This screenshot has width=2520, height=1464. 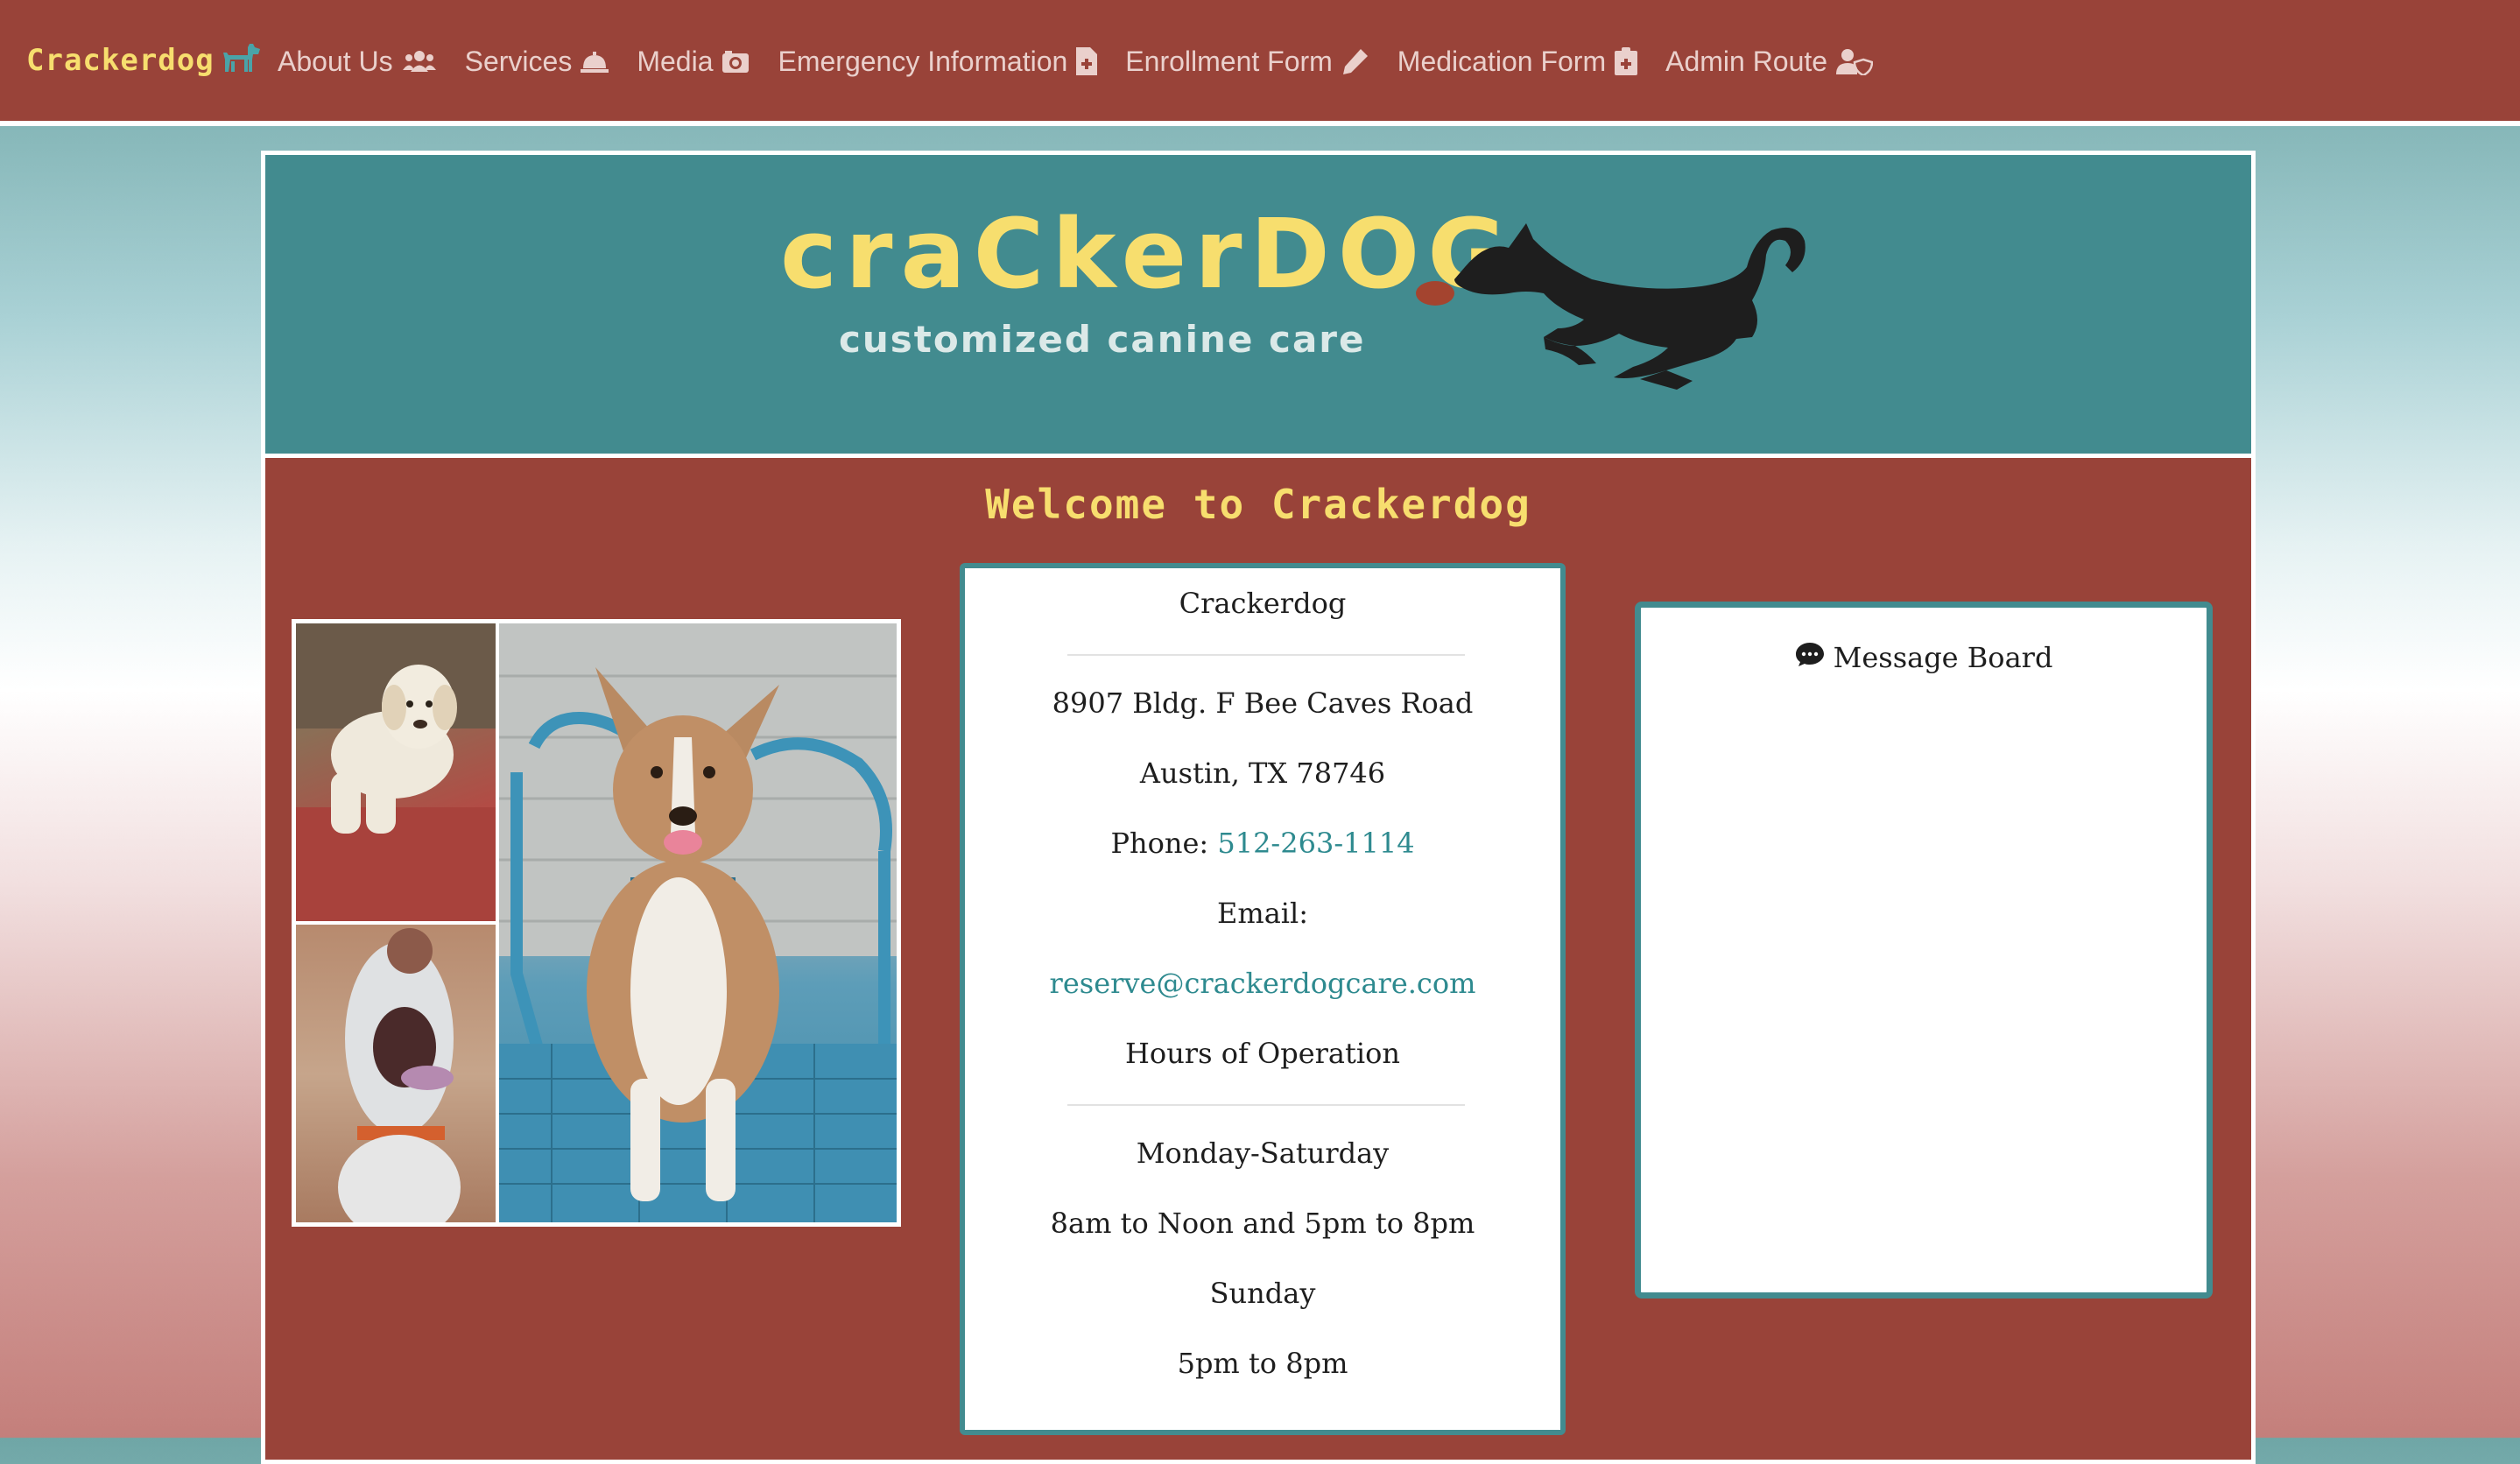 I want to click on message-board-header: Message Board, so click(x=1924, y=657).